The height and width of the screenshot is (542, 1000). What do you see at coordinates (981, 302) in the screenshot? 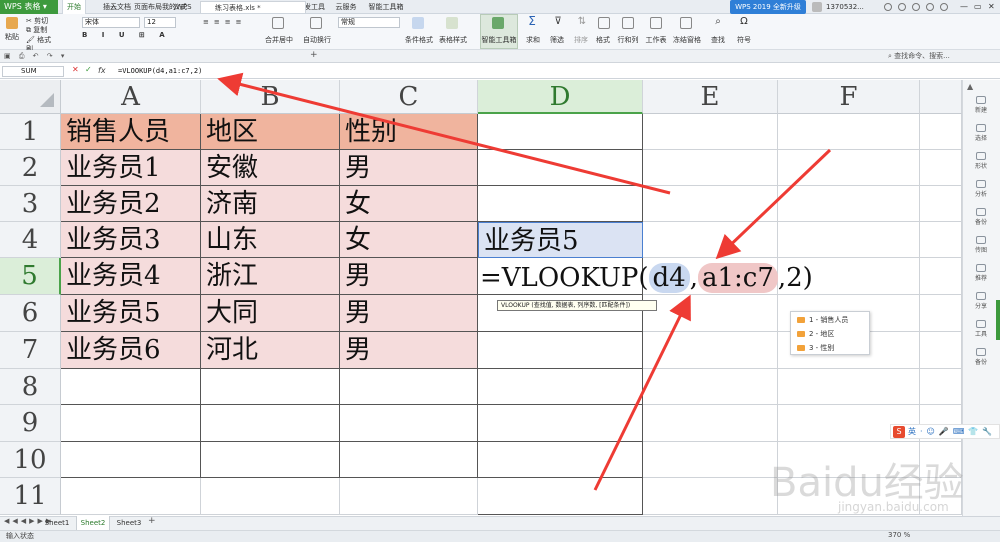
I see `side-panel-item-7: 分享` at bounding box center [981, 302].